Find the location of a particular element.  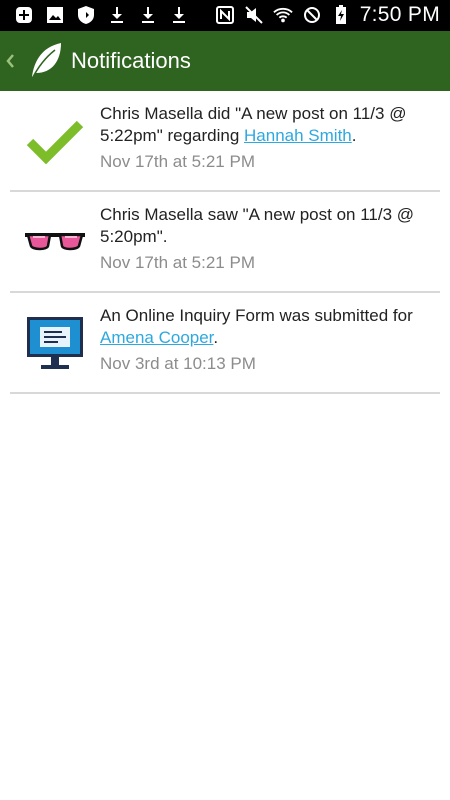

check-icon is located at coordinates (55, 141).